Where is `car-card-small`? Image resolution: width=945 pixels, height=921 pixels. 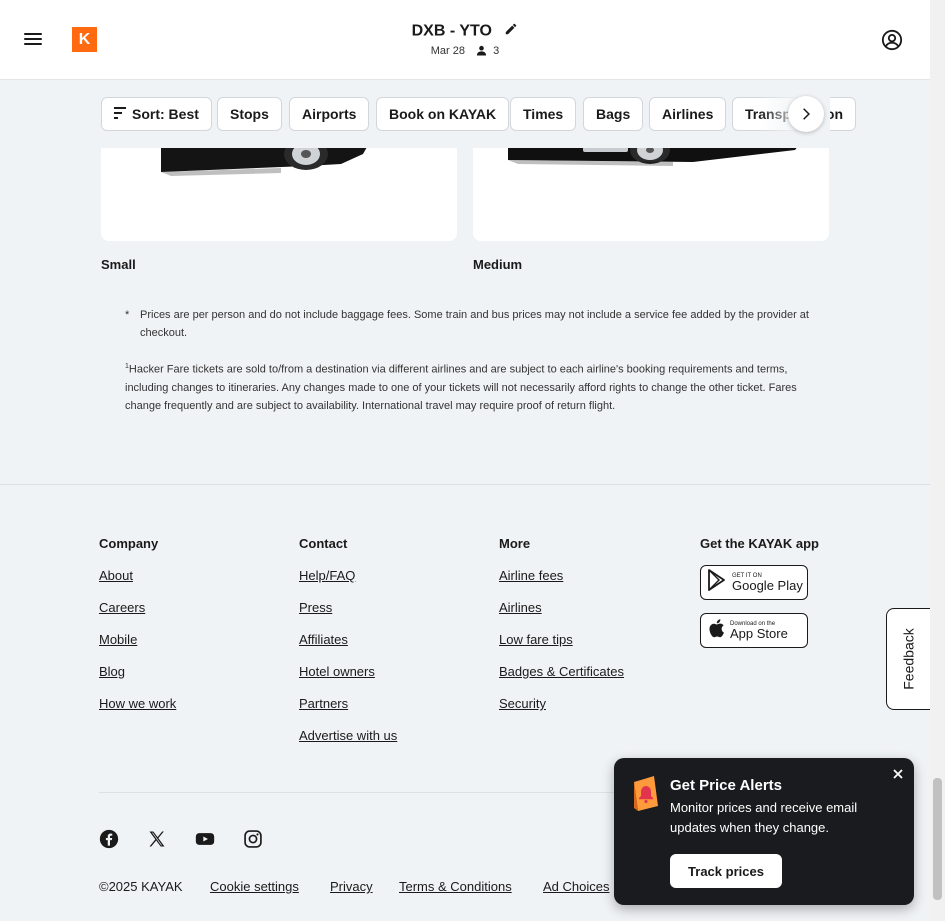 car-card-small is located at coordinates (279, 190).